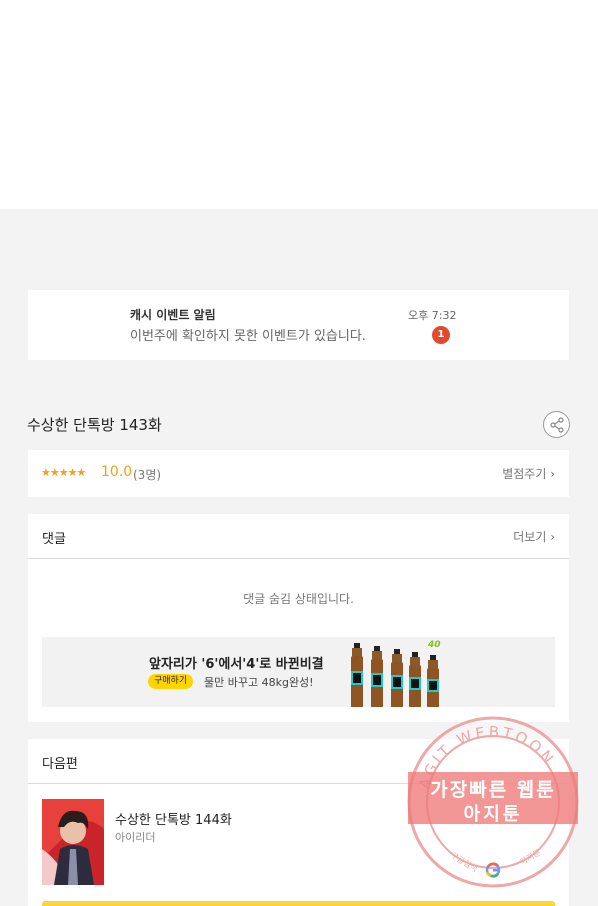 This screenshot has height=906, width=598. I want to click on share-button, so click(556, 424).